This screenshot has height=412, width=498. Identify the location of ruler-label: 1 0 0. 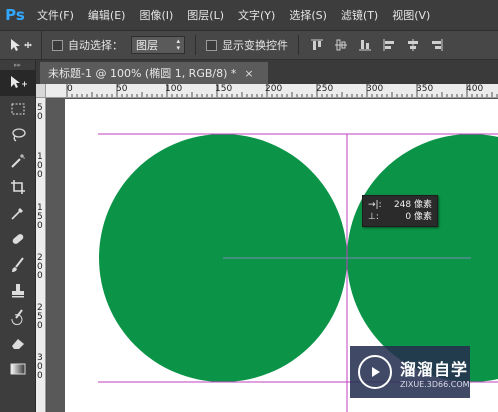
(40, 166).